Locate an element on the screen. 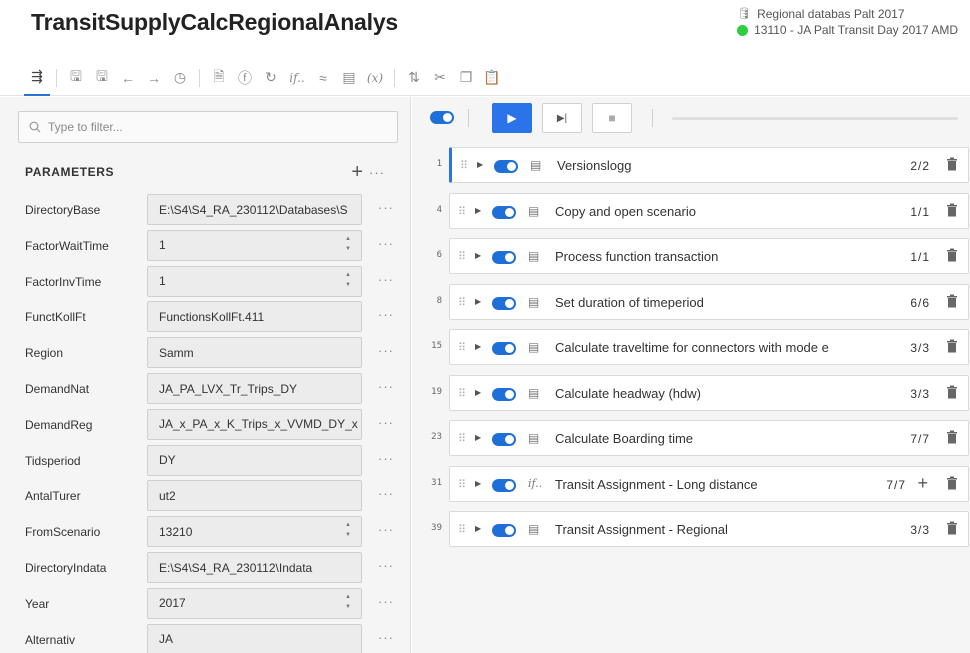 The image size is (970, 653). history-icon: ◷ is located at coordinates (180, 78).